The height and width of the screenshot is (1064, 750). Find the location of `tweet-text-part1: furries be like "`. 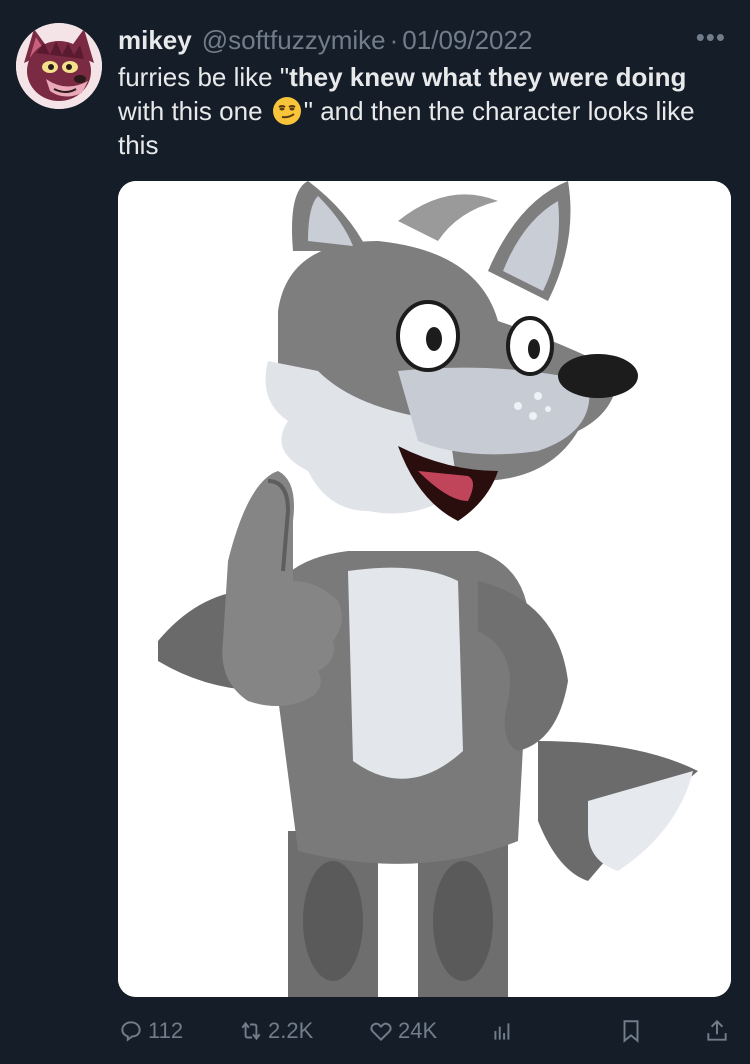

tweet-text-part1: furries be like " is located at coordinates (204, 77).